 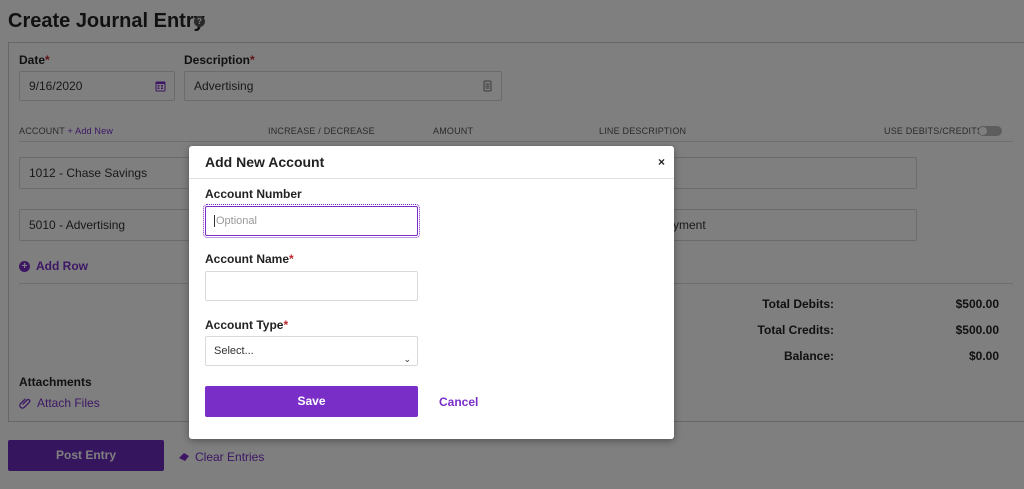 I want to click on account-number-placeholder: Optional, so click(x=236, y=221).